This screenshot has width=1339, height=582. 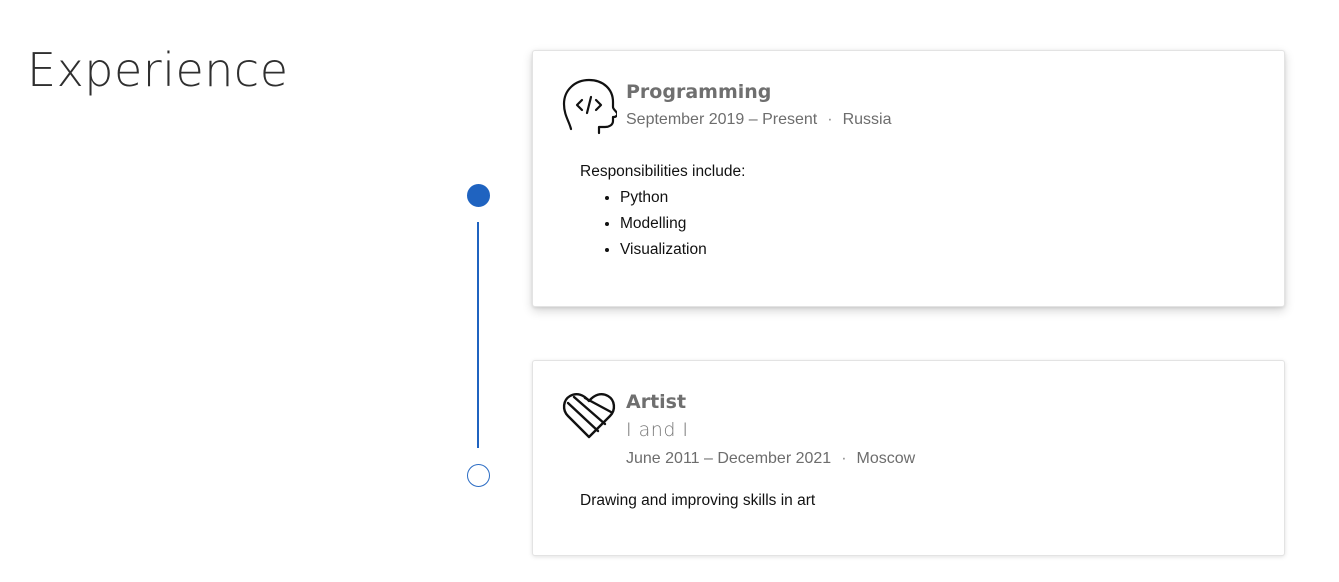 I want to click on card-meta: June 2011 – December 2021 · Moscow, so click(x=770, y=459).